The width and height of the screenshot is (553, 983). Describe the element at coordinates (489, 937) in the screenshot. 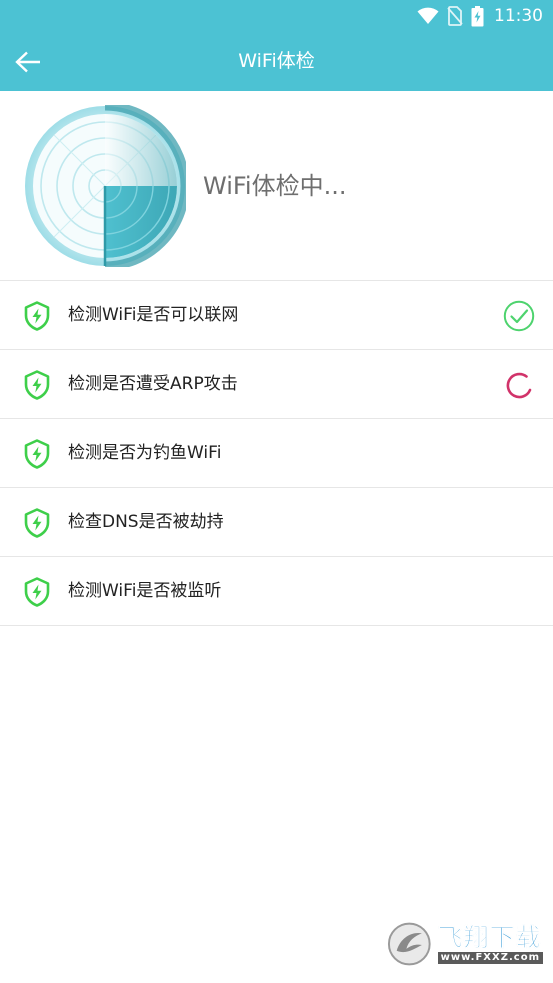

I see `watermark-brand: 飞翔下载` at that location.